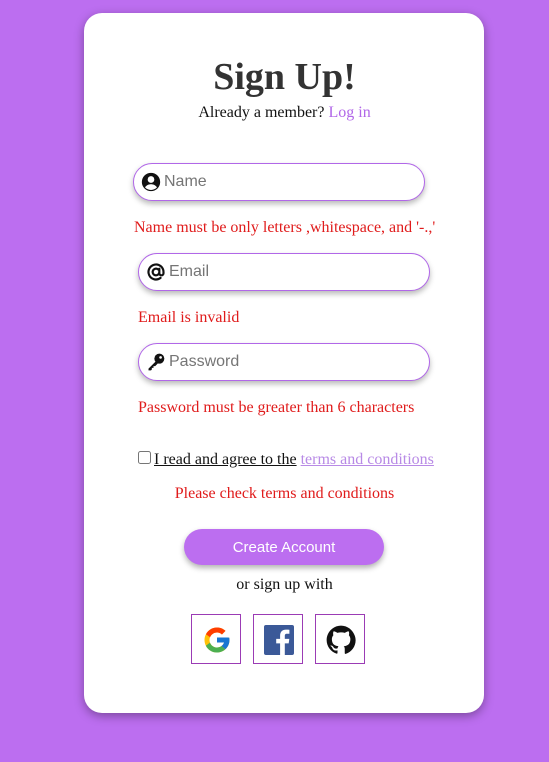 This screenshot has width=549, height=762. What do you see at coordinates (284, 493) in the screenshot?
I see `terms-error: Please check terms and conditions` at bounding box center [284, 493].